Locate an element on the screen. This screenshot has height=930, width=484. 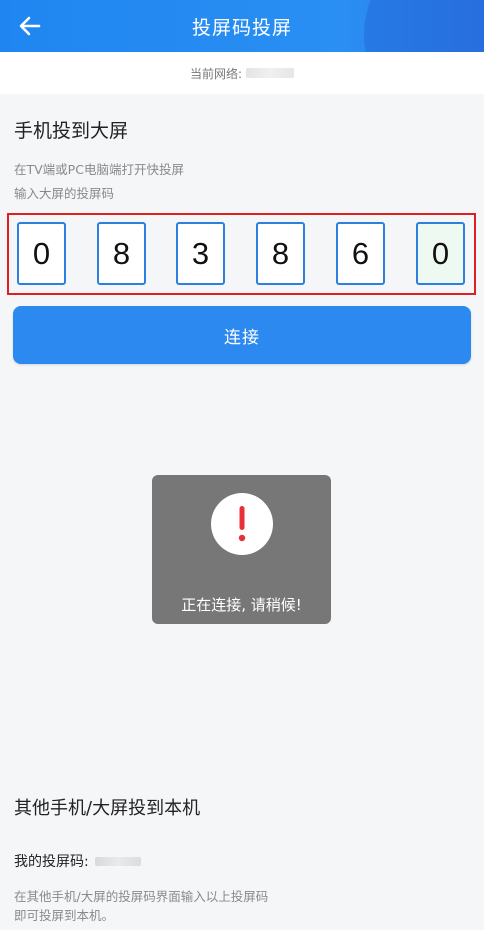
exclamation-icon is located at coordinates (242, 524).